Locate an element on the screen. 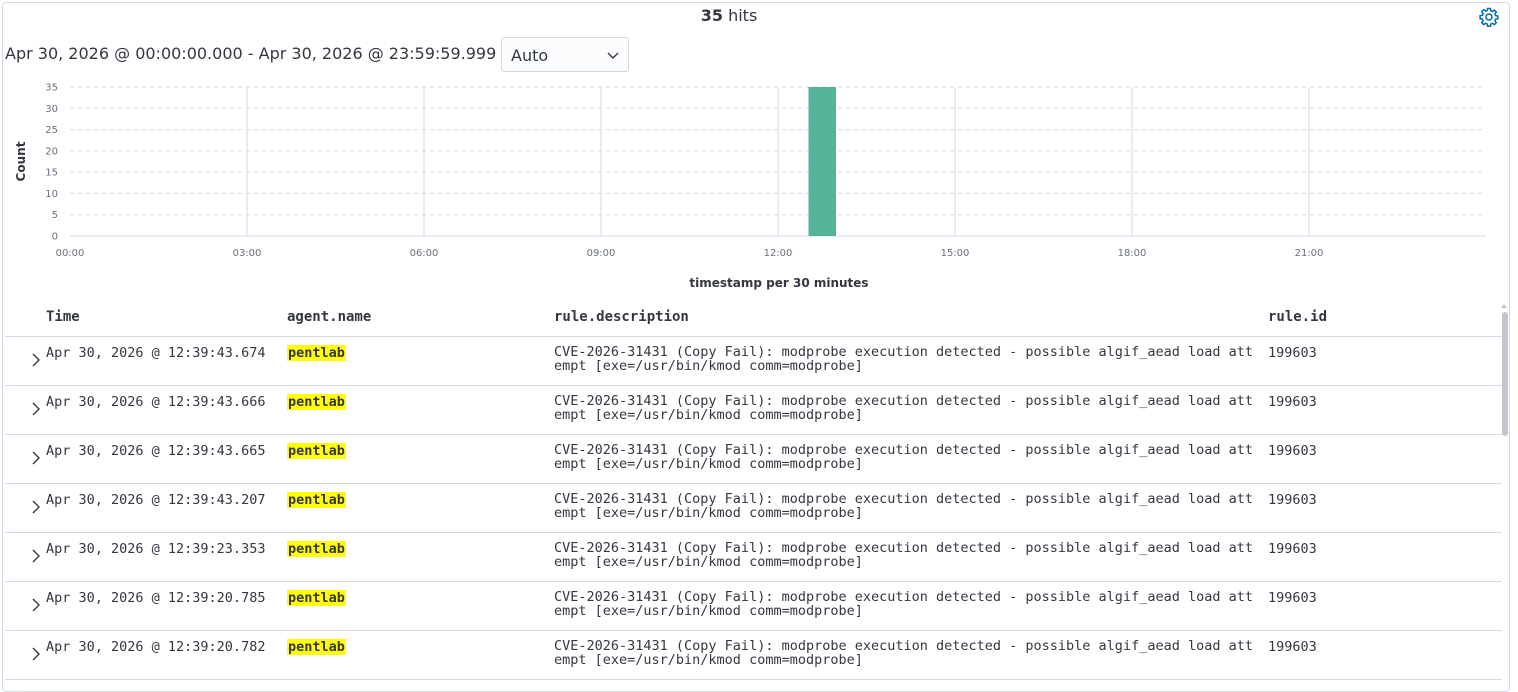  y-tick-label: 20 is located at coordinates (51, 151).